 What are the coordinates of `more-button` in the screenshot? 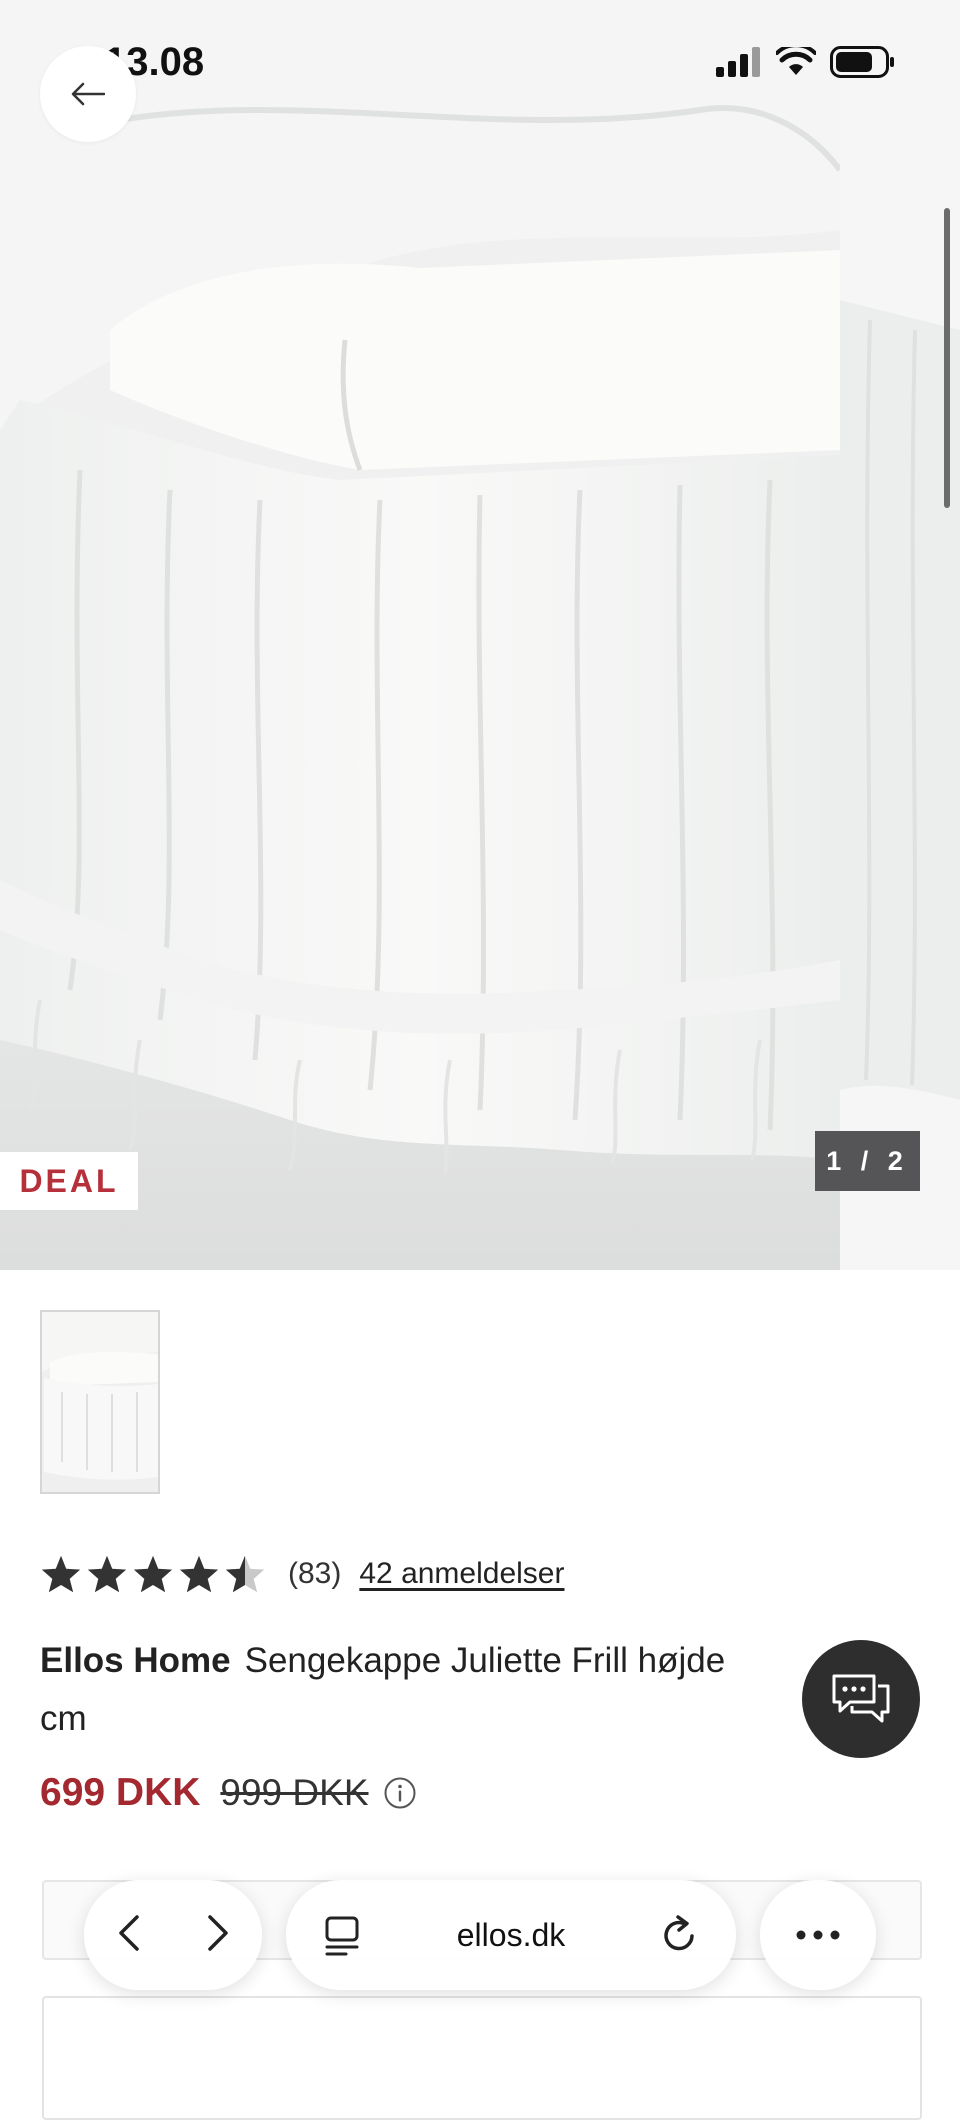 It's located at (818, 1935).